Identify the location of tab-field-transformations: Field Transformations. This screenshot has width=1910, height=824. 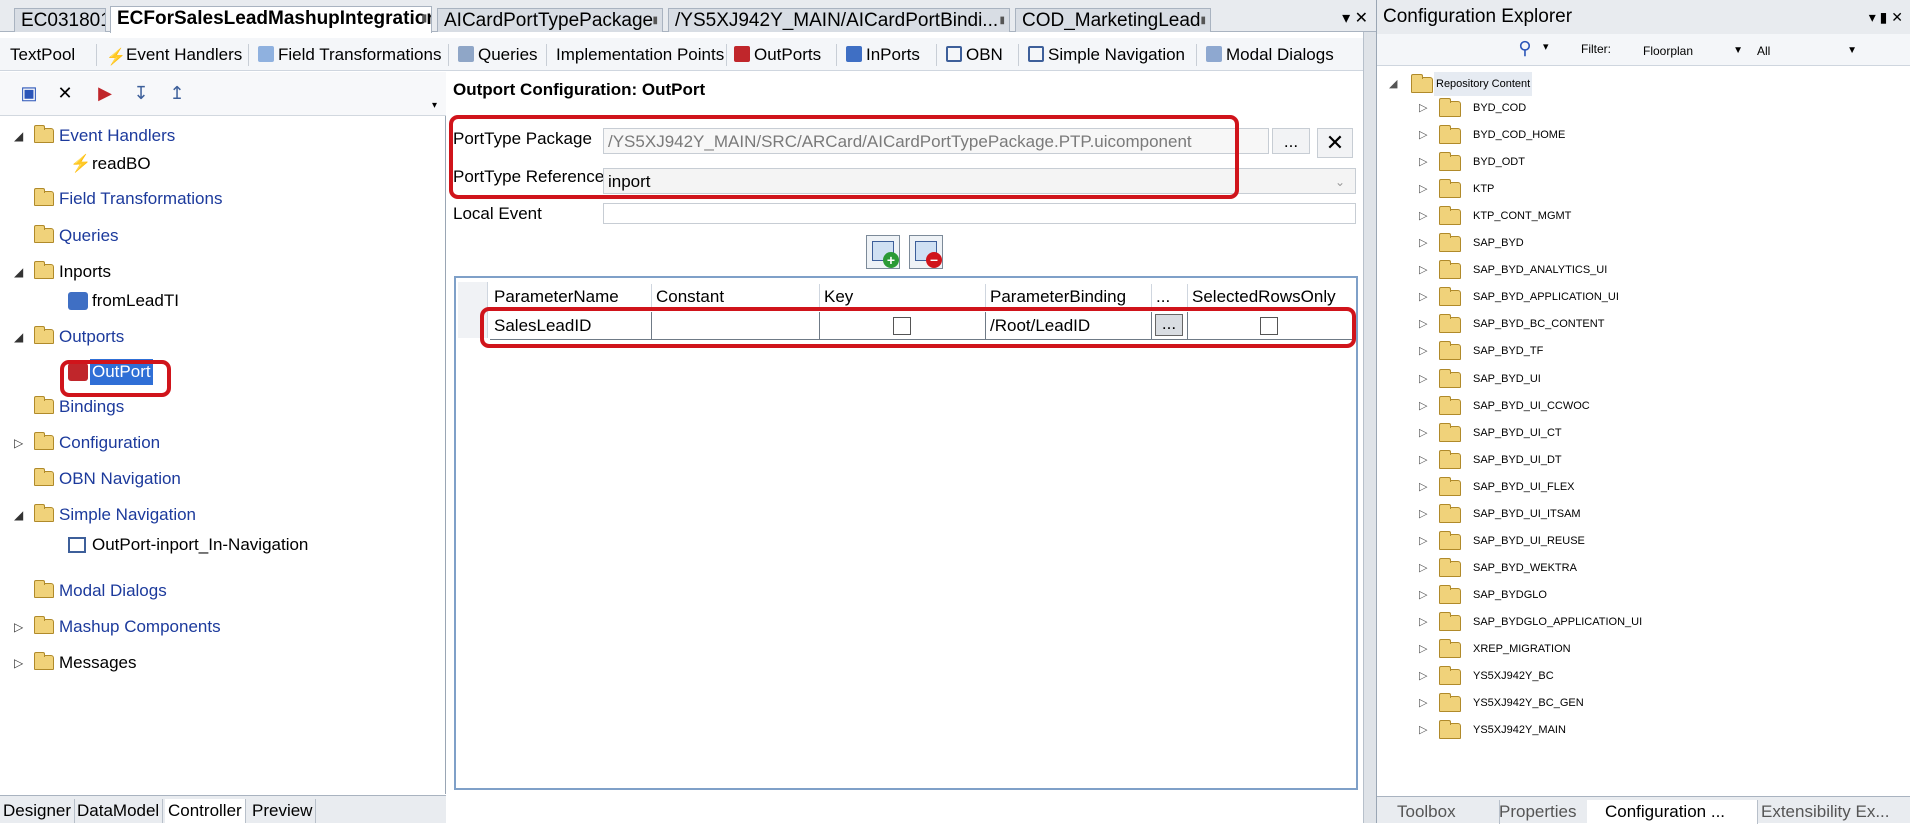
(349, 55).